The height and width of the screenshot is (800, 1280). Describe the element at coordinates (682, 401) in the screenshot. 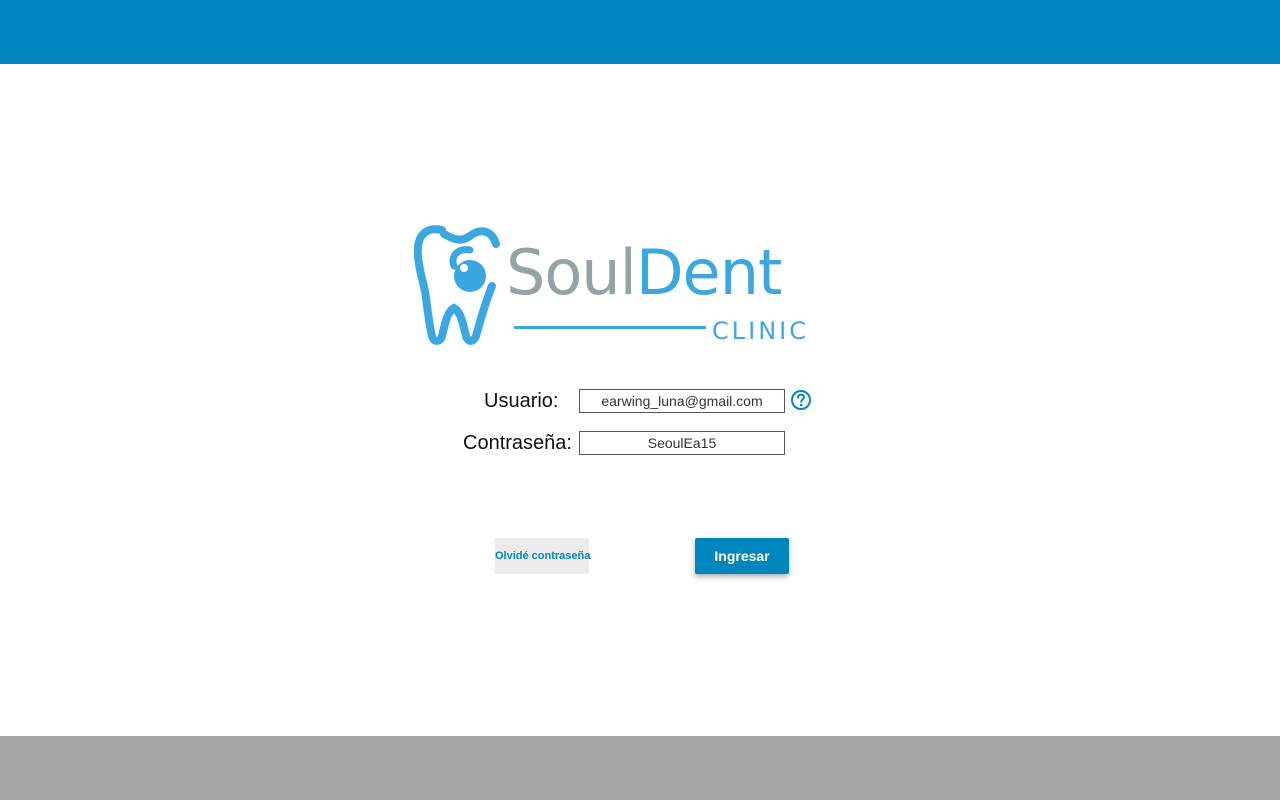

I see `username-input` at that location.